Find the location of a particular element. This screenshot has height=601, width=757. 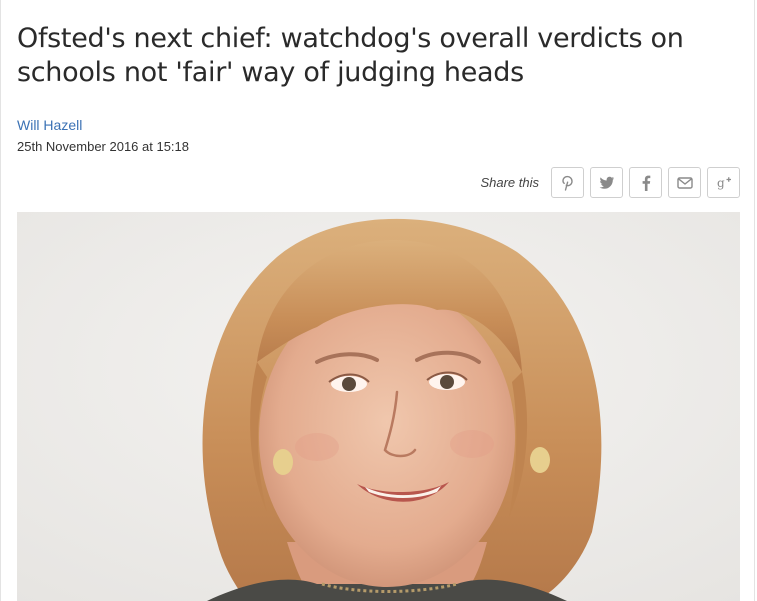

twitter-share-button is located at coordinates (606, 182).